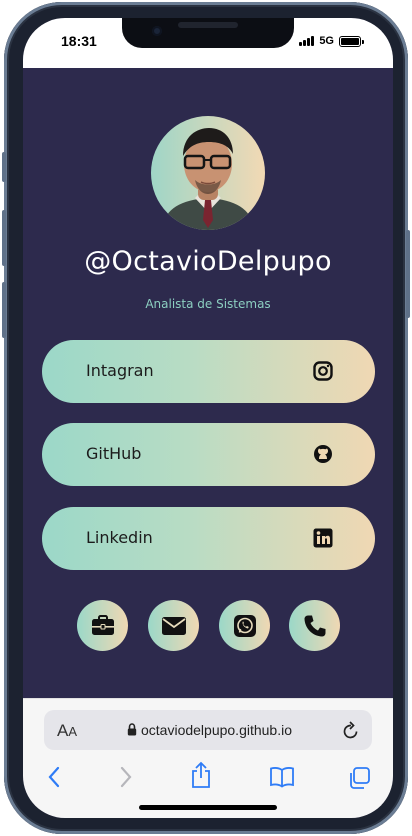  I want to click on envelope-icon, so click(173, 625).